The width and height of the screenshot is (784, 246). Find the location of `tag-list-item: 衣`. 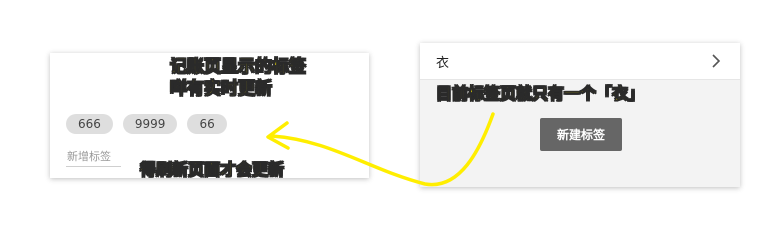

tag-list-item: 衣 is located at coordinates (580, 61).